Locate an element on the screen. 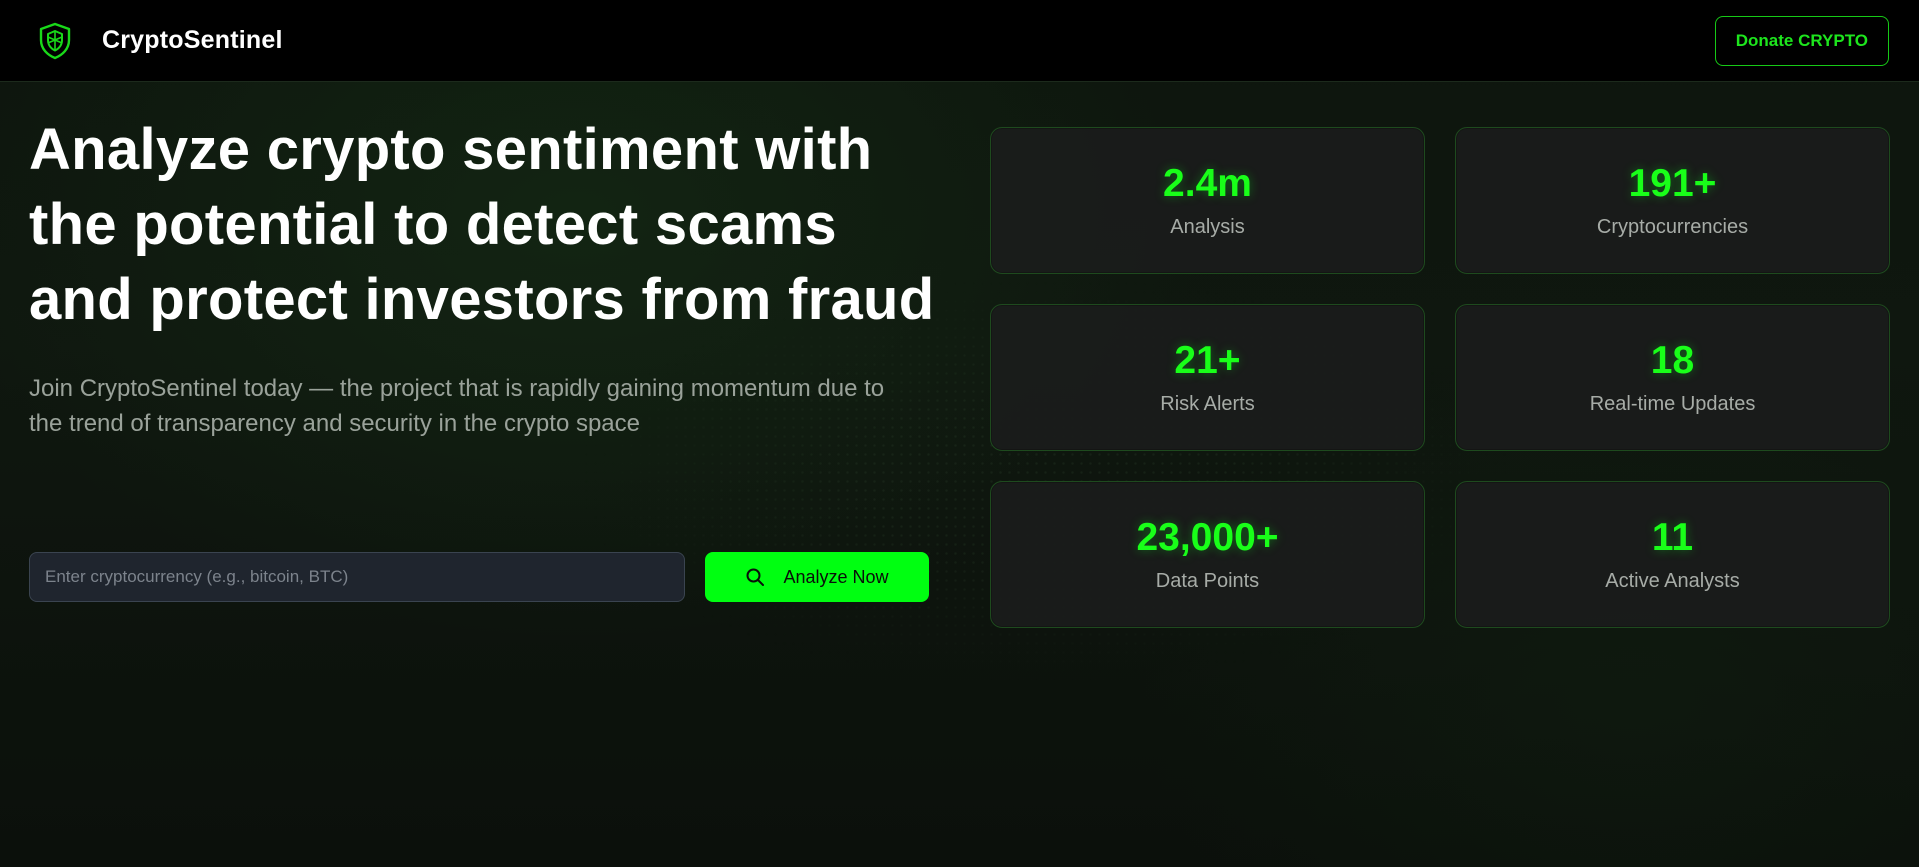 This screenshot has height=867, width=1919. stat-value: 18 is located at coordinates (1672, 360).